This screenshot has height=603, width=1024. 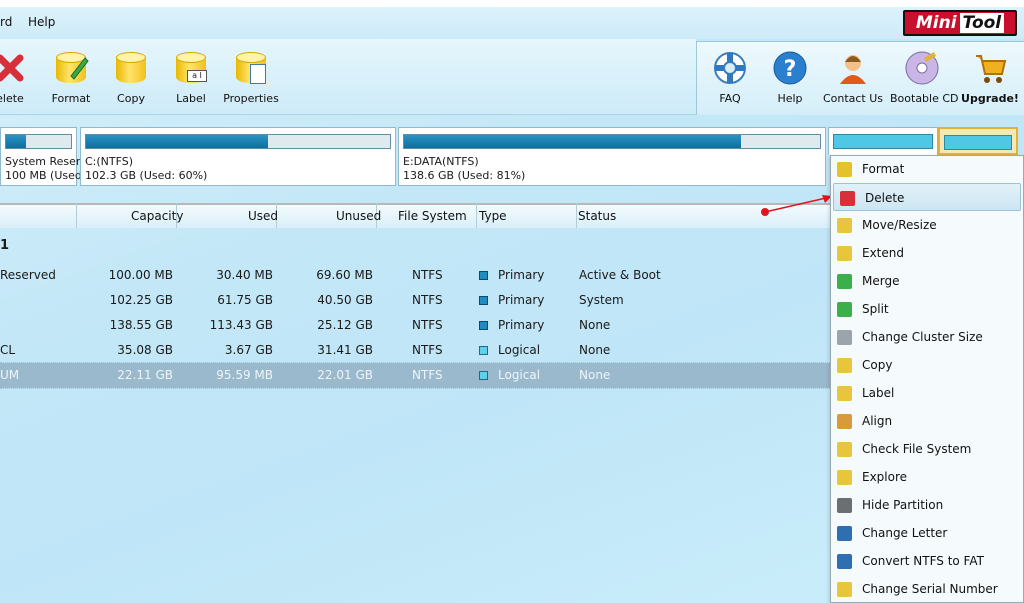 I want to click on extend-icon, so click(x=844, y=253).